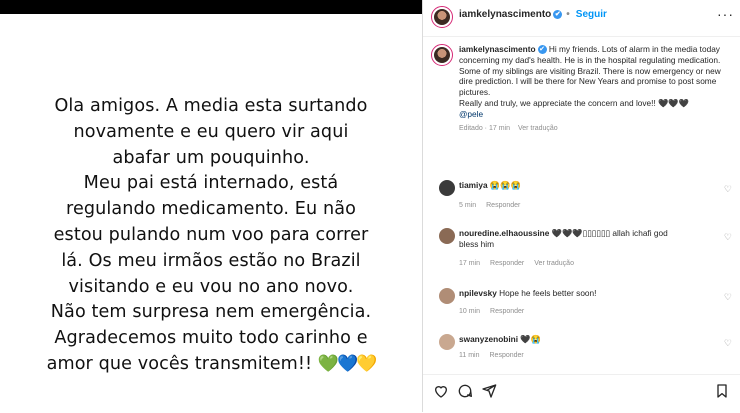 Image resolution: width=740 pixels, height=413 pixels. I want to click on post-header: iamkelynascimento ✔ • Seguir ···, so click(581, 18).